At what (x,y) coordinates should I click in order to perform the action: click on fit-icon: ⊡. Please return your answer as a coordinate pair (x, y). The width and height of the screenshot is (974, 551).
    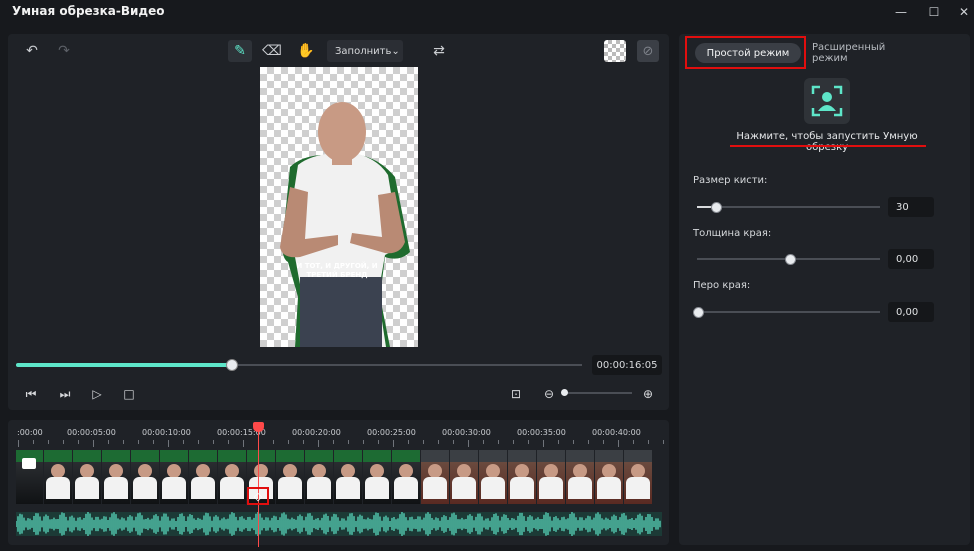
    Looking at the image, I should click on (516, 394).